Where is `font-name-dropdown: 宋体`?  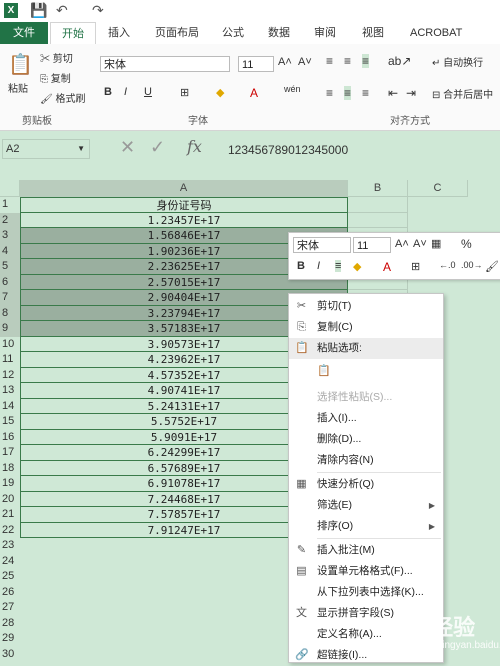 font-name-dropdown: 宋体 is located at coordinates (165, 64).